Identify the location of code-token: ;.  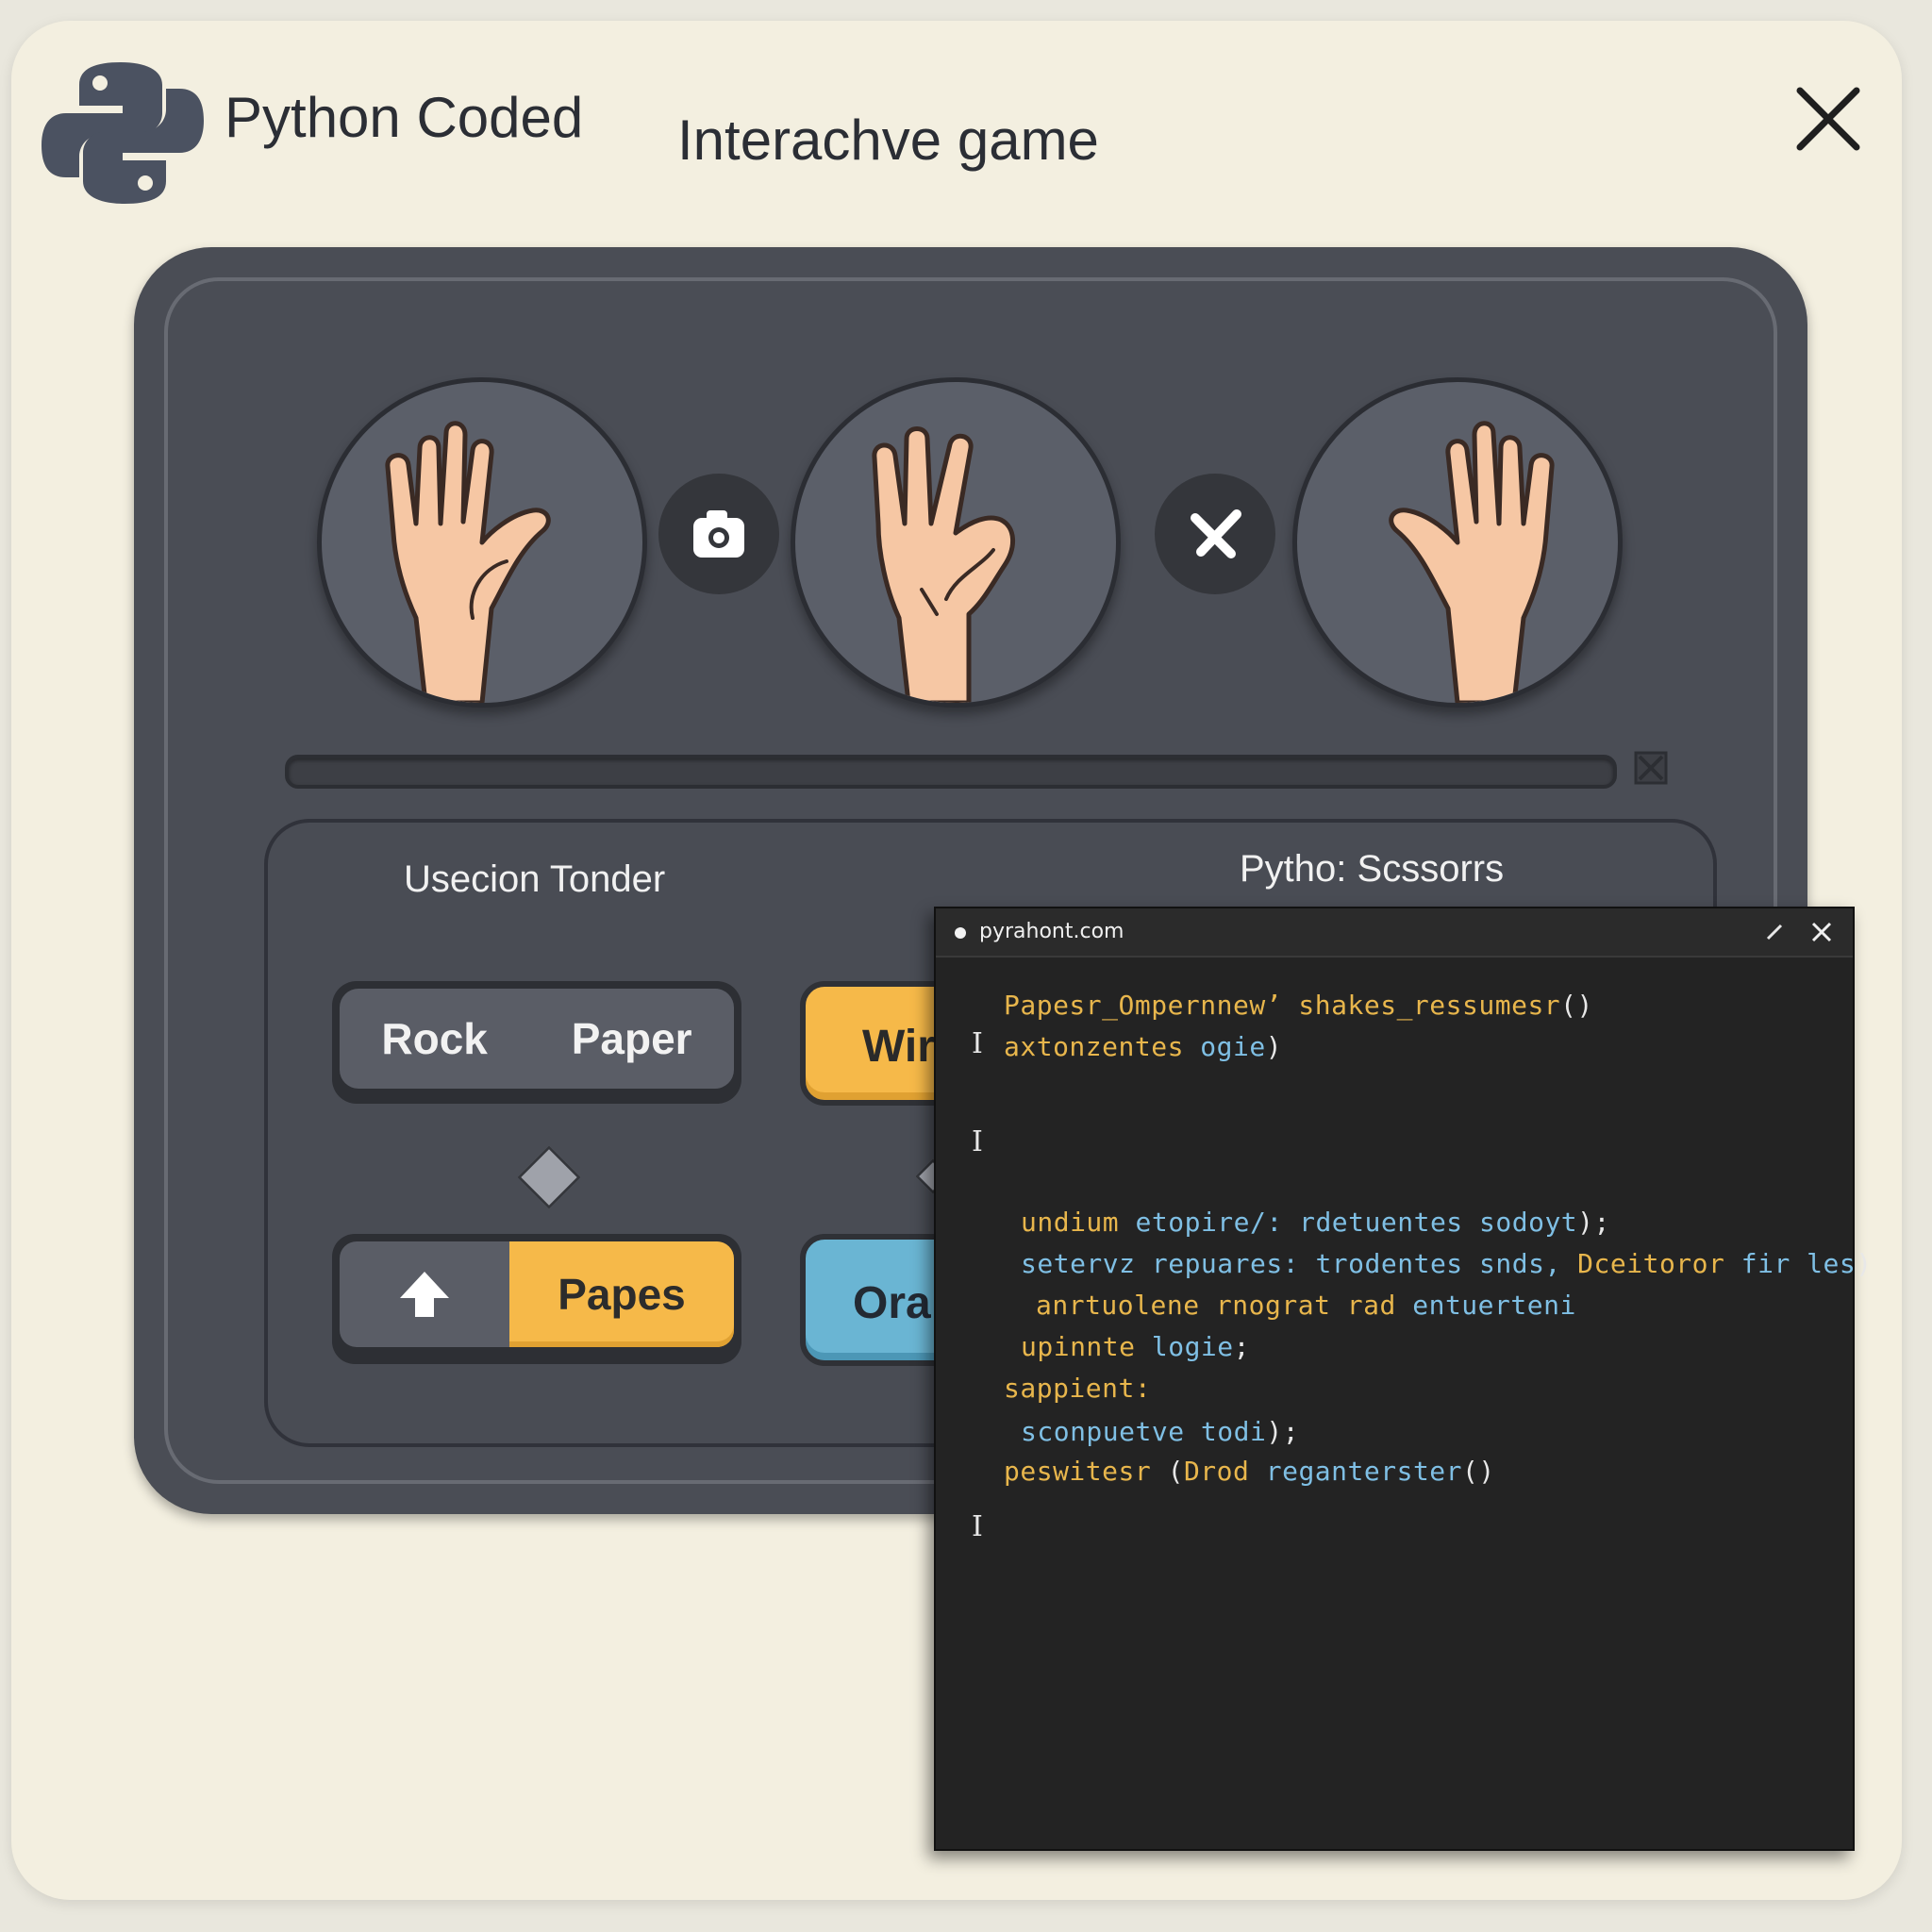
(1242, 1346).